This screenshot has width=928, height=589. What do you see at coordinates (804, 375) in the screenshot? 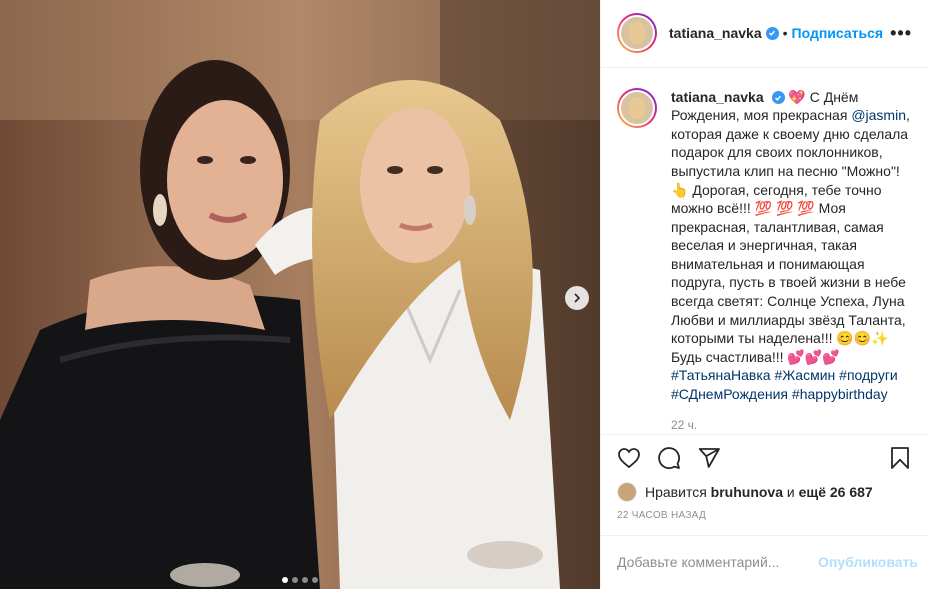
I see `hashtag-link: #Жасмин` at bounding box center [804, 375].